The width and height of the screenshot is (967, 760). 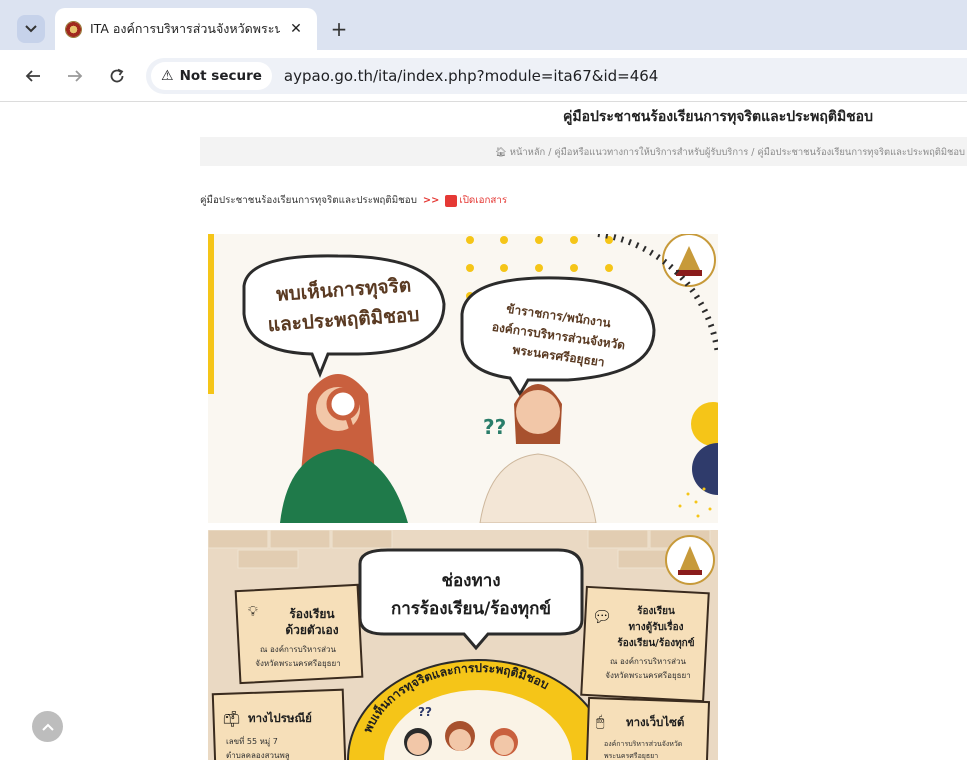 I want to click on question-marks: ??, so click(x=494, y=427).